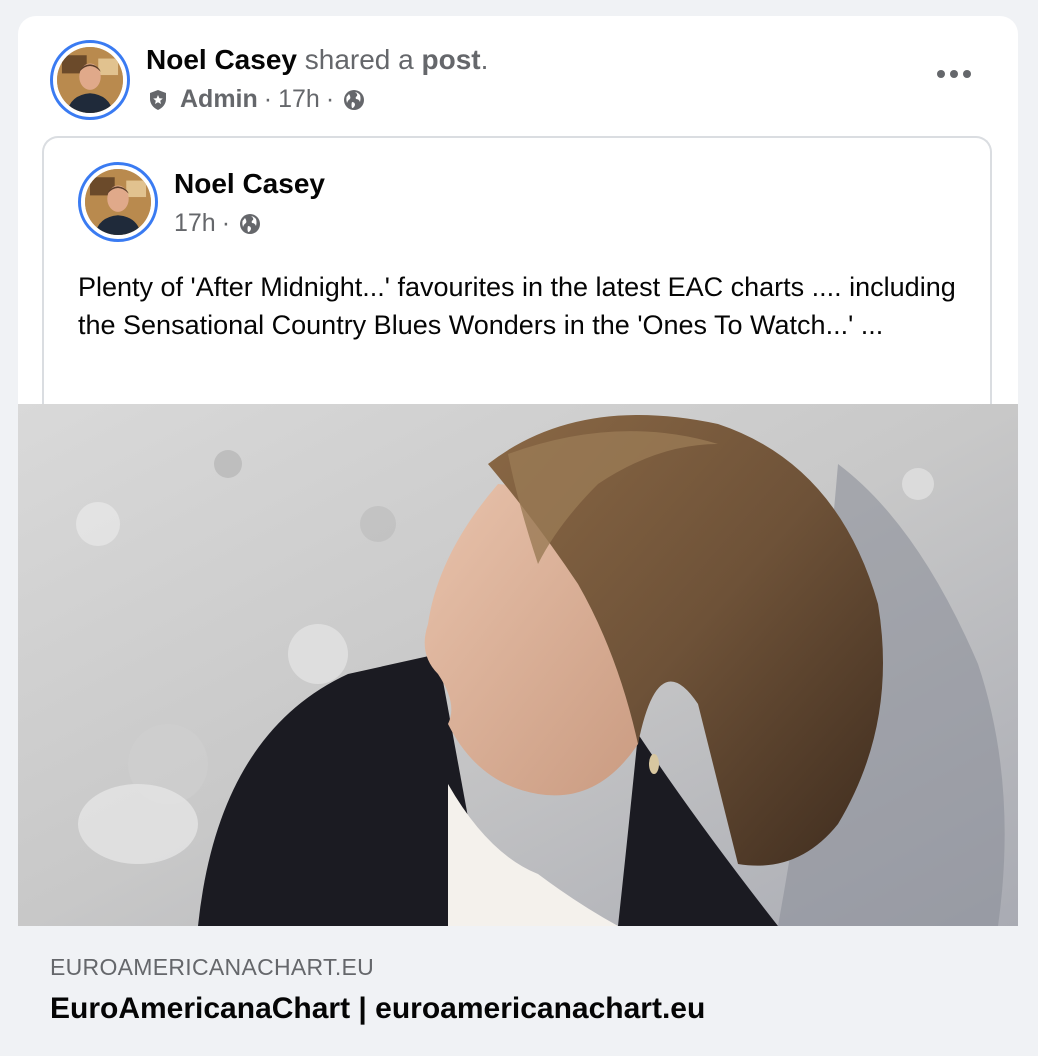 Image resolution: width=1038 pixels, height=1056 pixels. I want to click on post-time: 17h, so click(299, 99).